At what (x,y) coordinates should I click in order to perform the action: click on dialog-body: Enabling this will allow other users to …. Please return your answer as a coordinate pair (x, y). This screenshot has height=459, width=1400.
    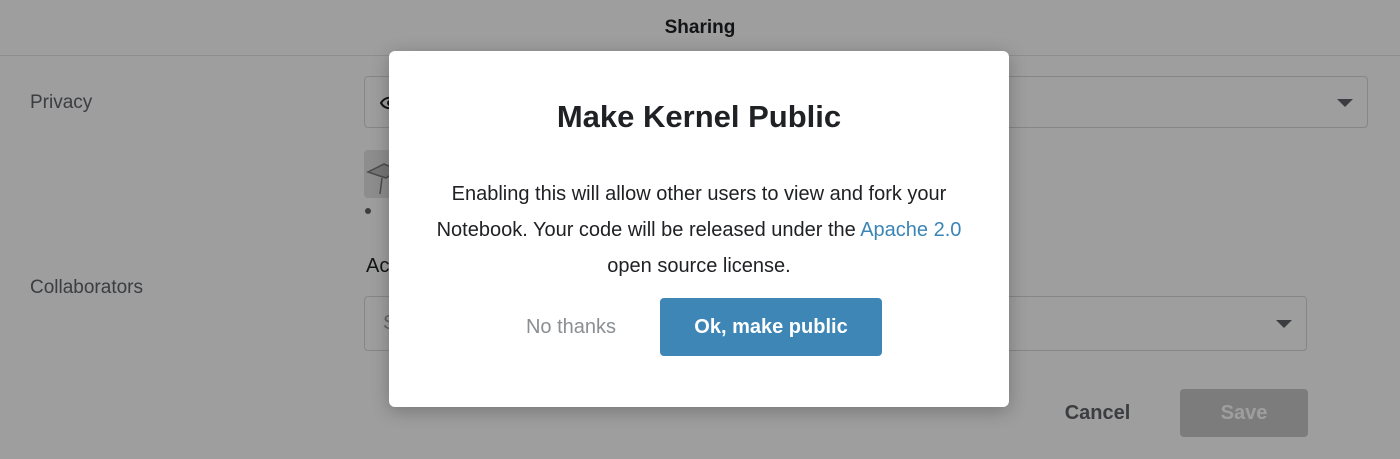
    Looking at the image, I should click on (699, 230).